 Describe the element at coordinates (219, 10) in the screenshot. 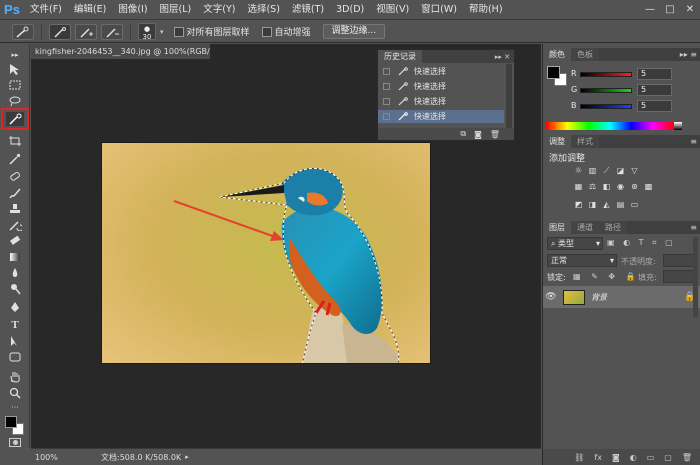

I see `menu-type: 文字(Y)` at that location.